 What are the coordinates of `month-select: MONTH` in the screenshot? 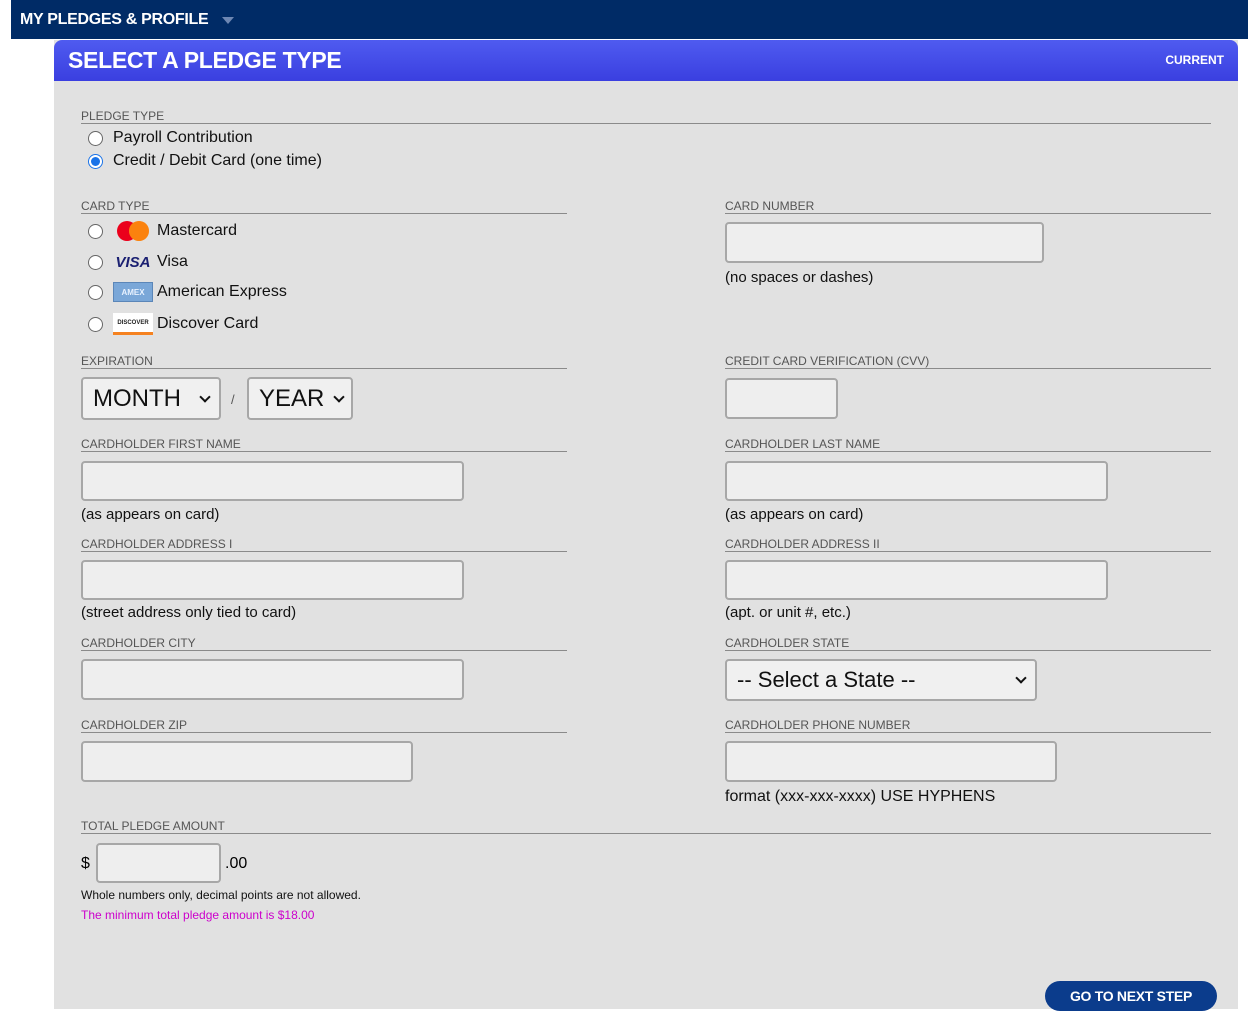 It's located at (151, 398).